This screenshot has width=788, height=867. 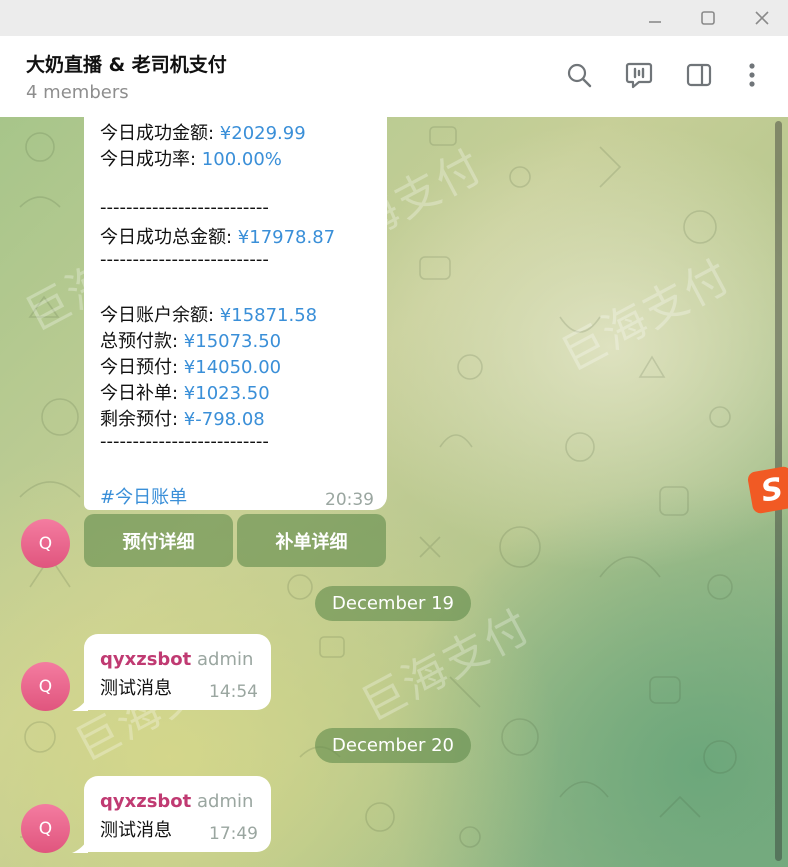 What do you see at coordinates (655, 22) in the screenshot?
I see `minimize-icon` at bounding box center [655, 22].